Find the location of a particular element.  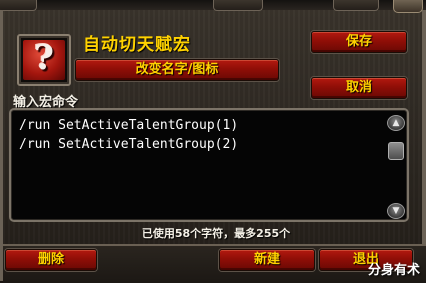

new-button: 新建 is located at coordinates (267, 260).